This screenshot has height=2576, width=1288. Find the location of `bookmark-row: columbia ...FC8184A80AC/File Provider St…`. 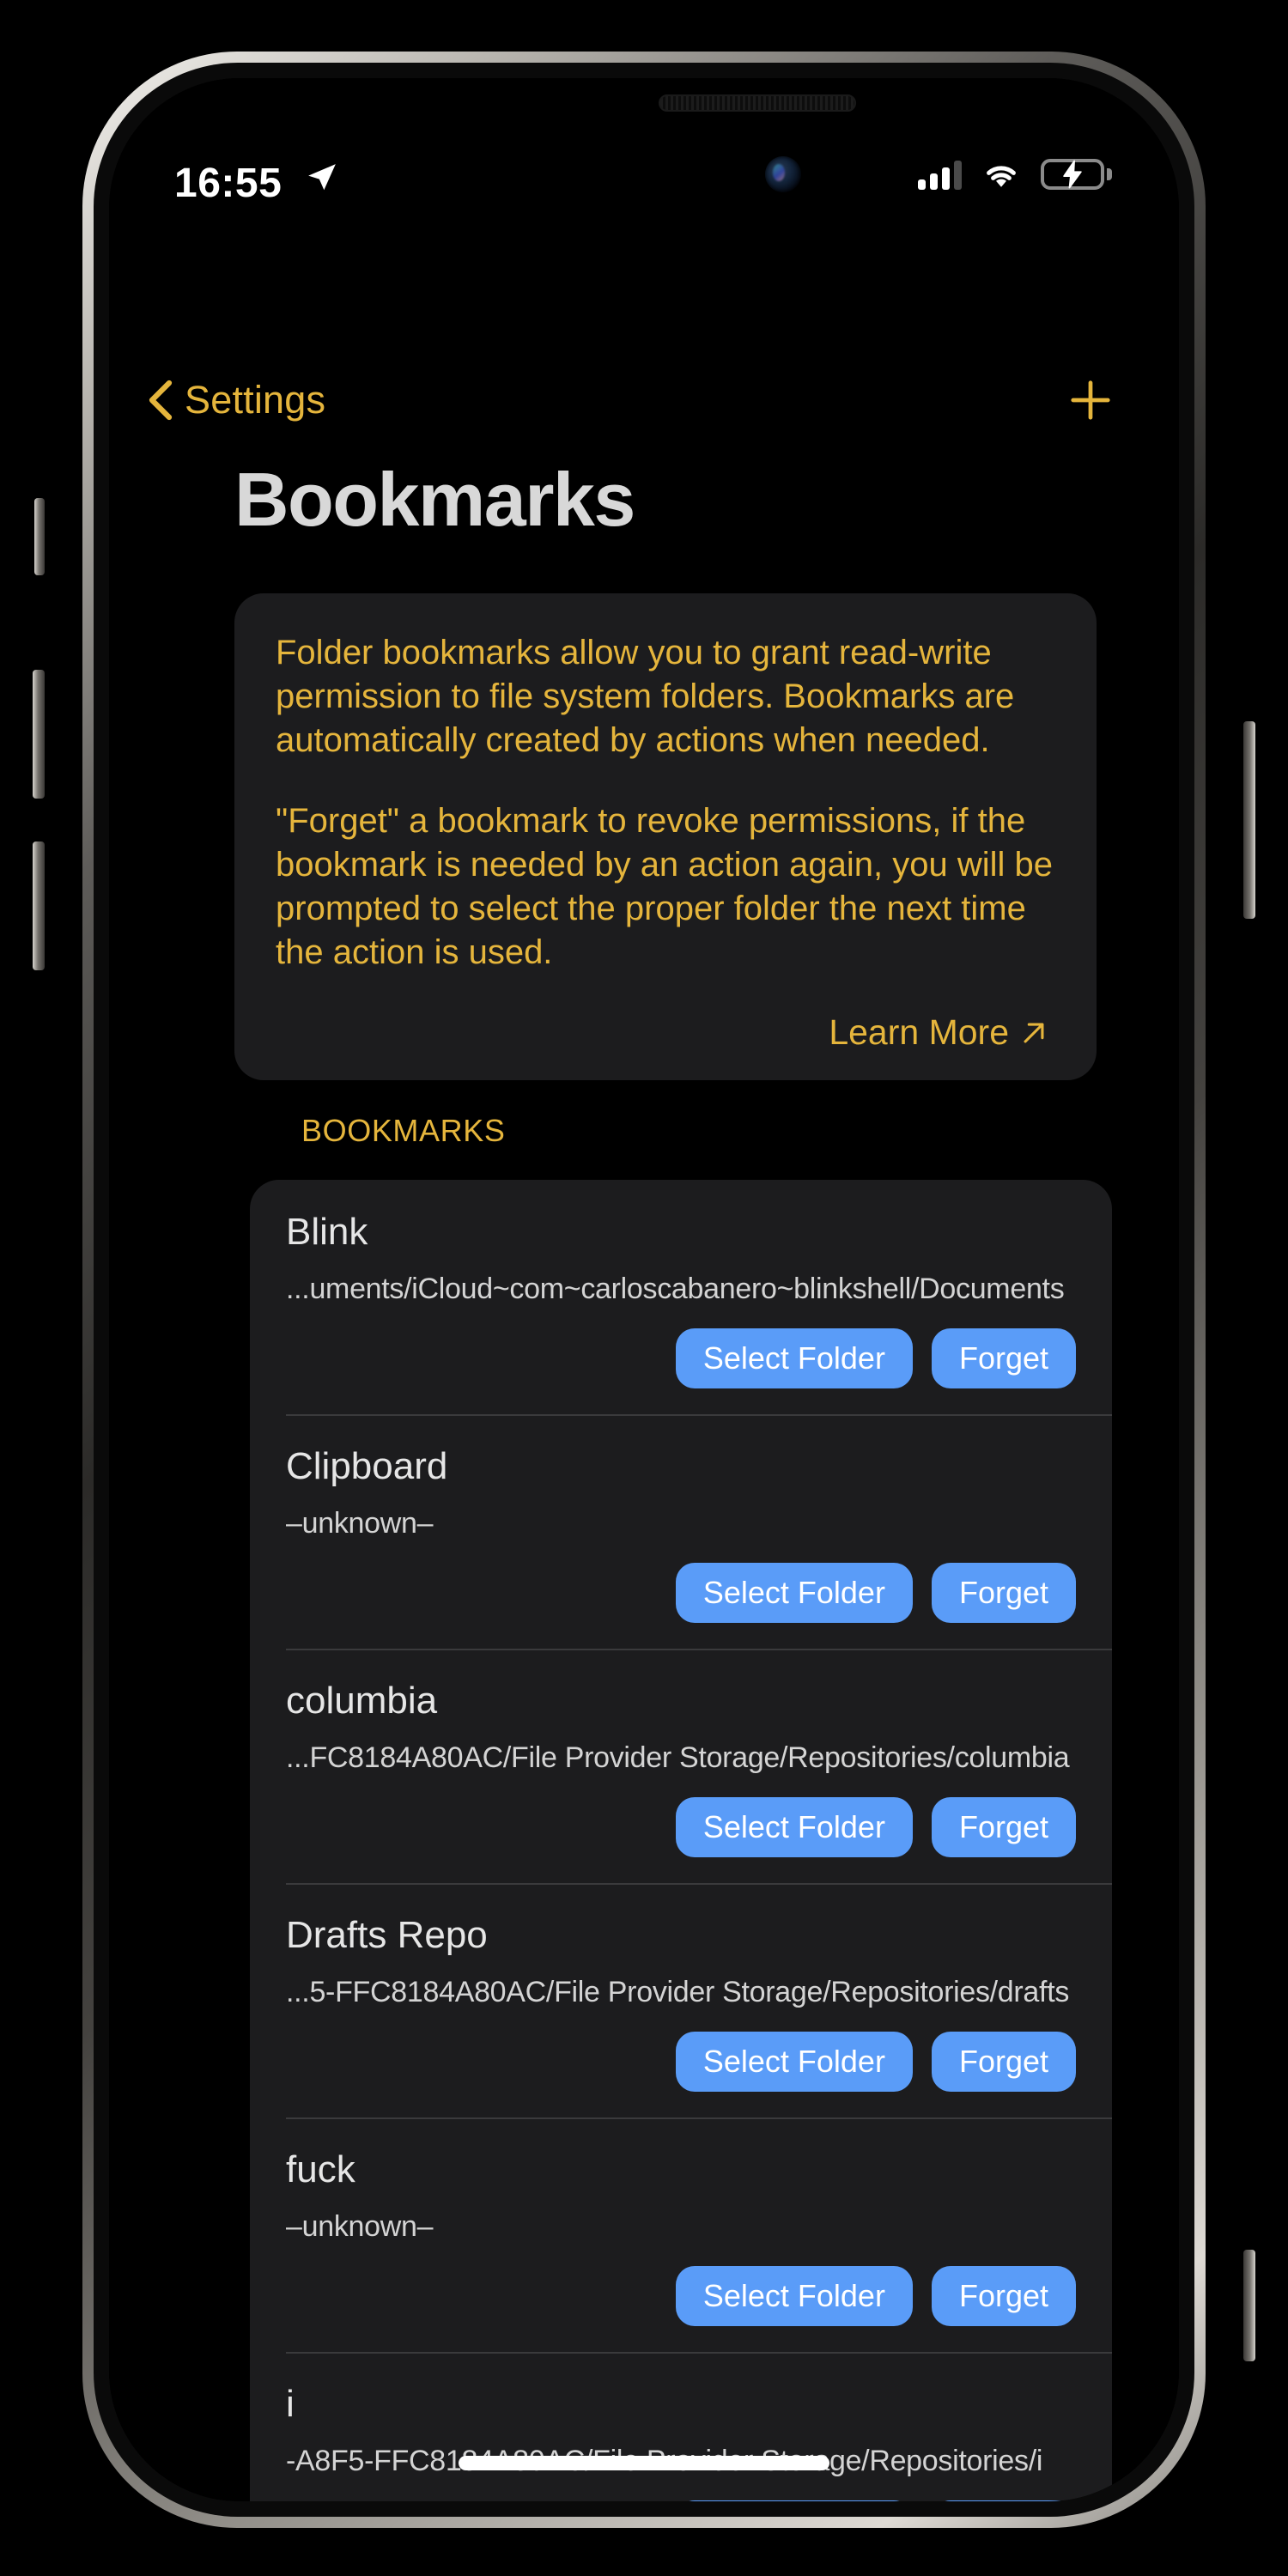

bookmark-row: columbia ...FC8184A80AC/File Provider St… is located at coordinates (681, 1766).